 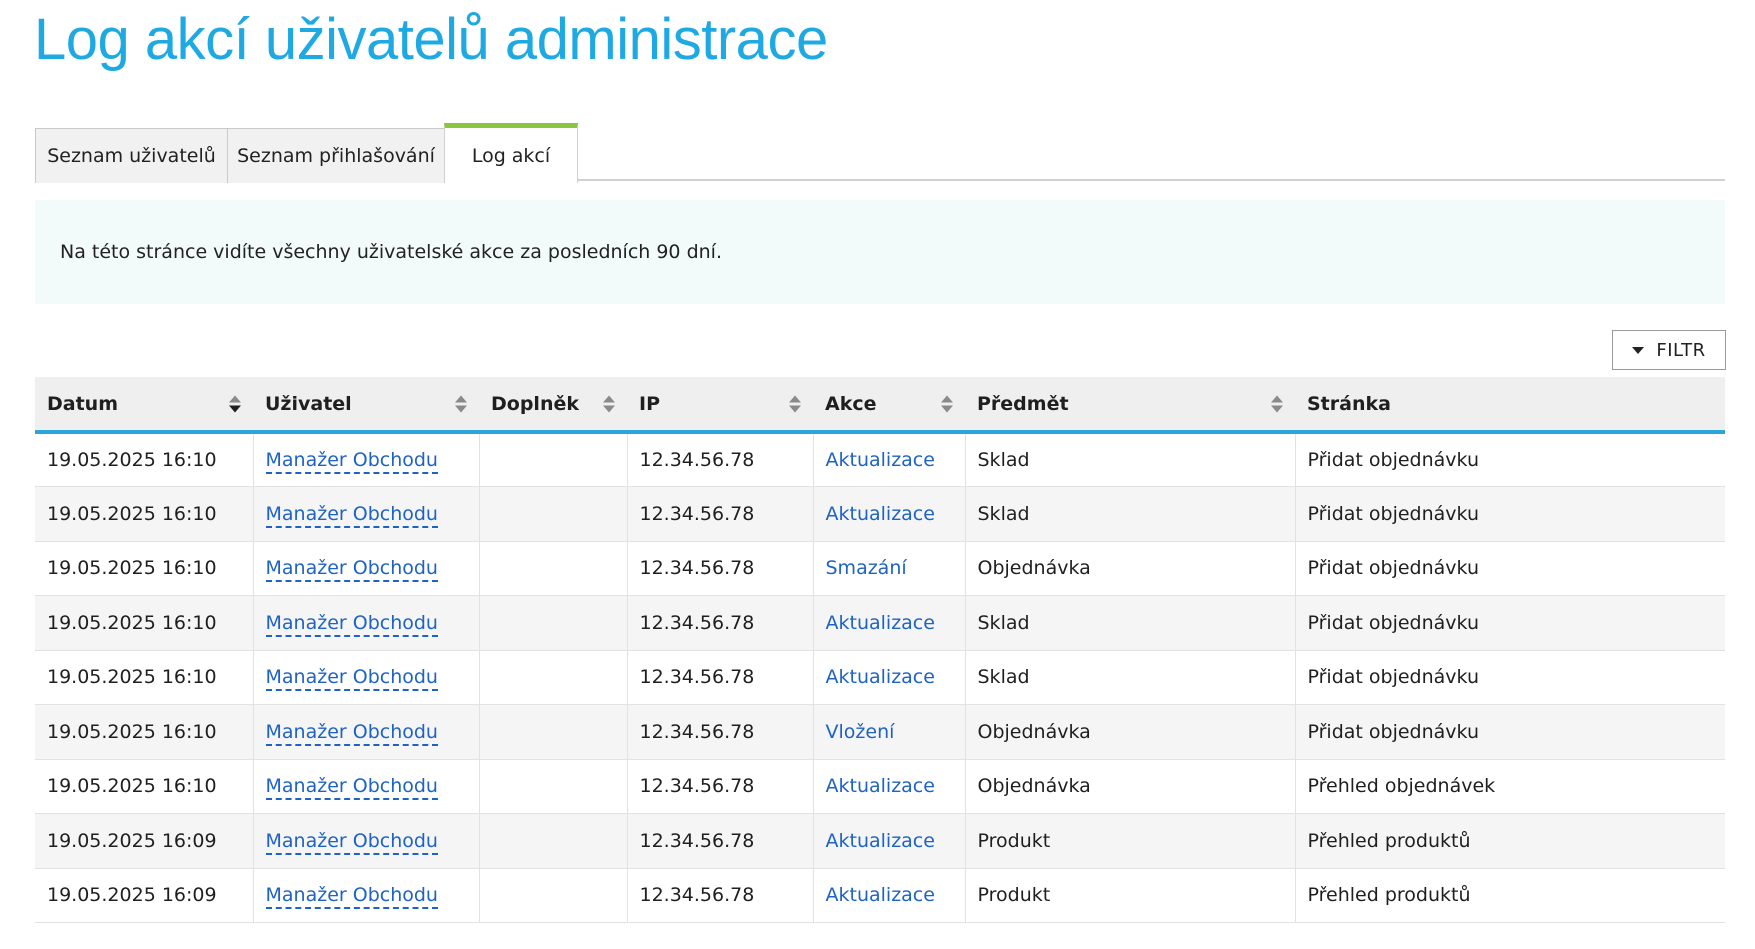 I want to click on column-header-ip: IP, so click(x=720, y=405).